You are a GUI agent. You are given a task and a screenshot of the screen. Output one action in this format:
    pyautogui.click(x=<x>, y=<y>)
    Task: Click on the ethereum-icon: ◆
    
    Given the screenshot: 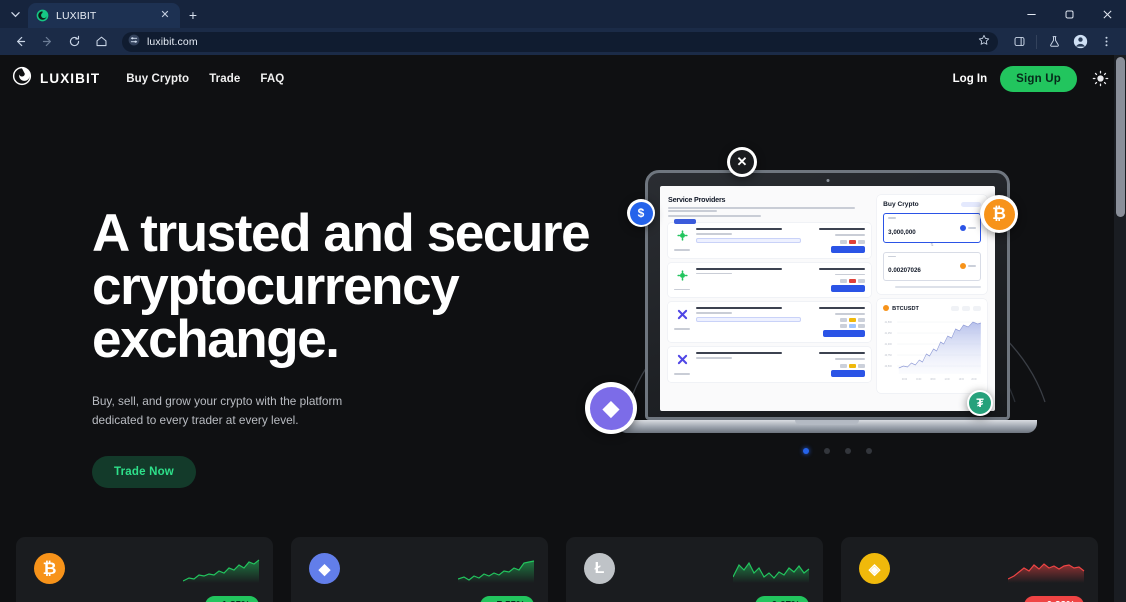 What is the action you would take?
    pyautogui.click(x=611, y=408)
    